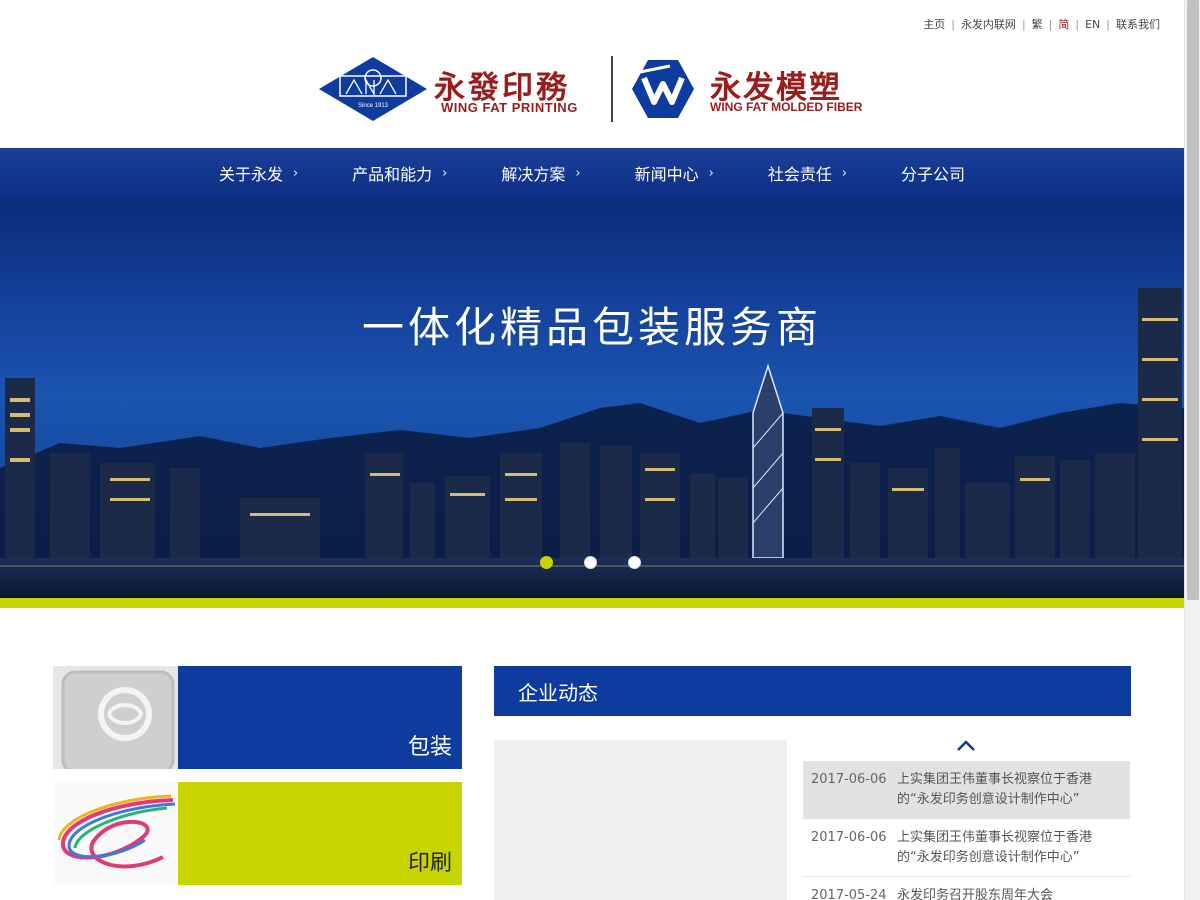 The width and height of the screenshot is (1200, 900). What do you see at coordinates (250, 174) in the screenshot?
I see `nav-item-label: 关于永发` at bounding box center [250, 174].